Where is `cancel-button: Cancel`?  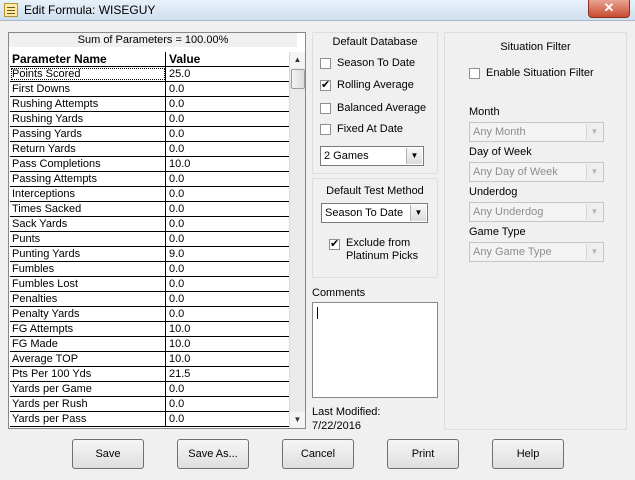
cancel-button: Cancel is located at coordinates (318, 454).